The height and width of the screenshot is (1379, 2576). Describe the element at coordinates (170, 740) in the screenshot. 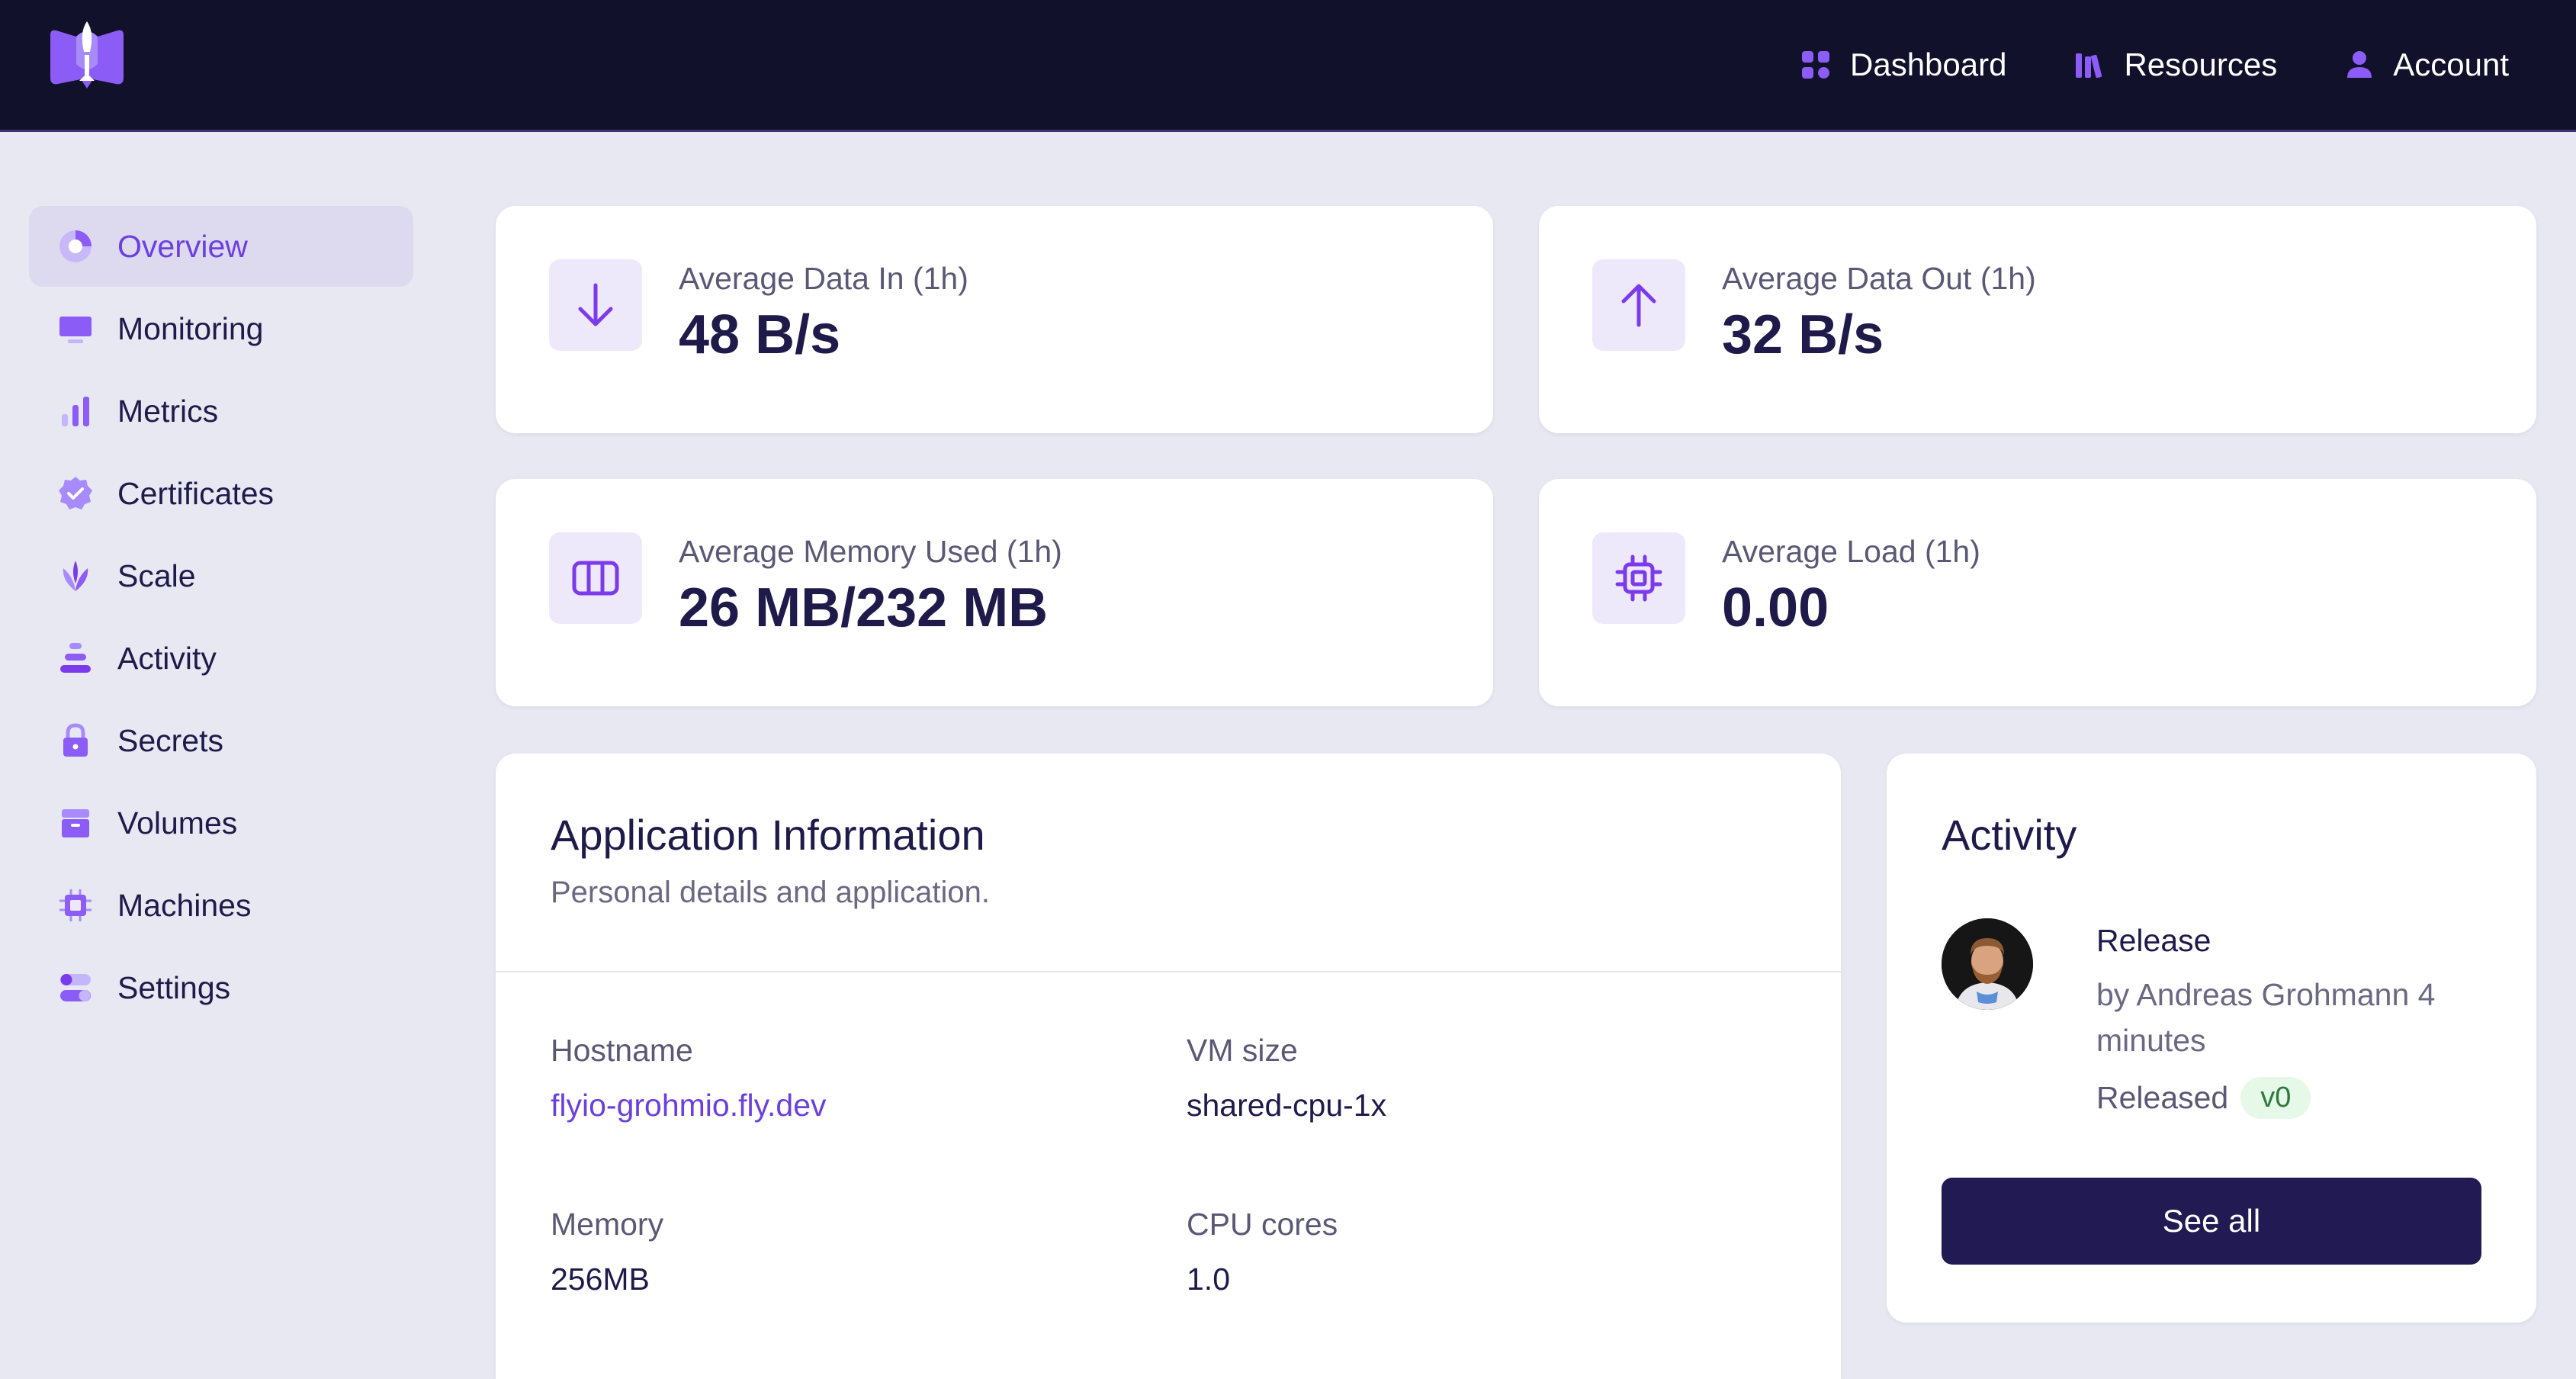

I see `sidebar-item-label: Secrets` at that location.